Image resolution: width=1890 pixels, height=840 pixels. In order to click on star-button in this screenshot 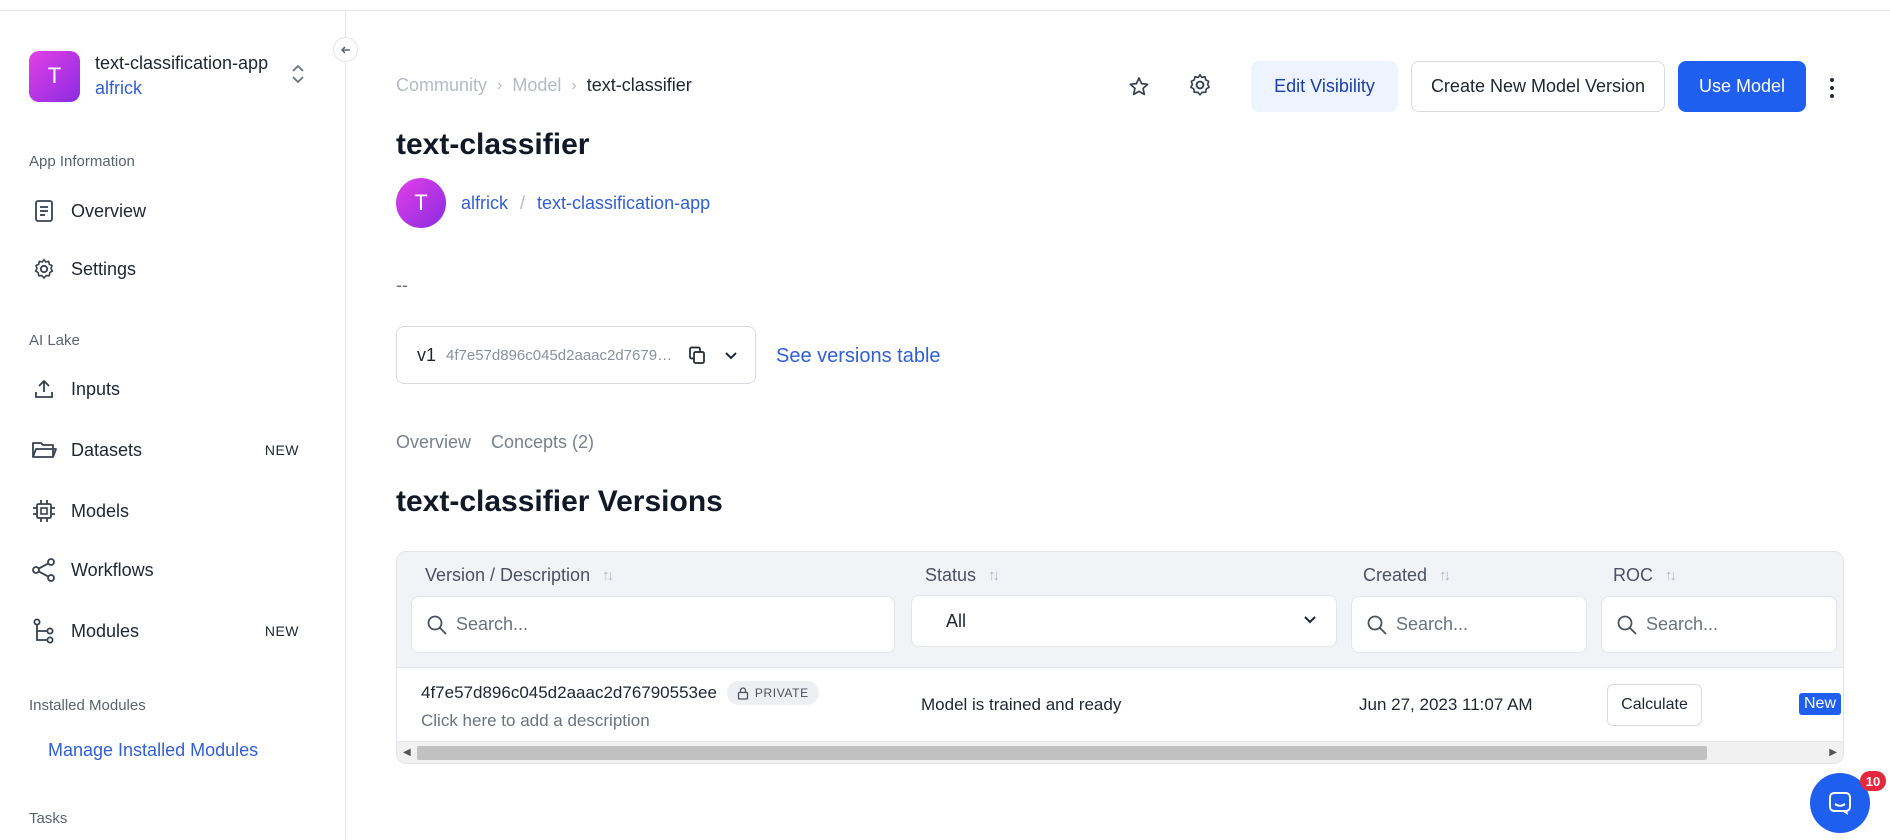, I will do `click(1139, 87)`.